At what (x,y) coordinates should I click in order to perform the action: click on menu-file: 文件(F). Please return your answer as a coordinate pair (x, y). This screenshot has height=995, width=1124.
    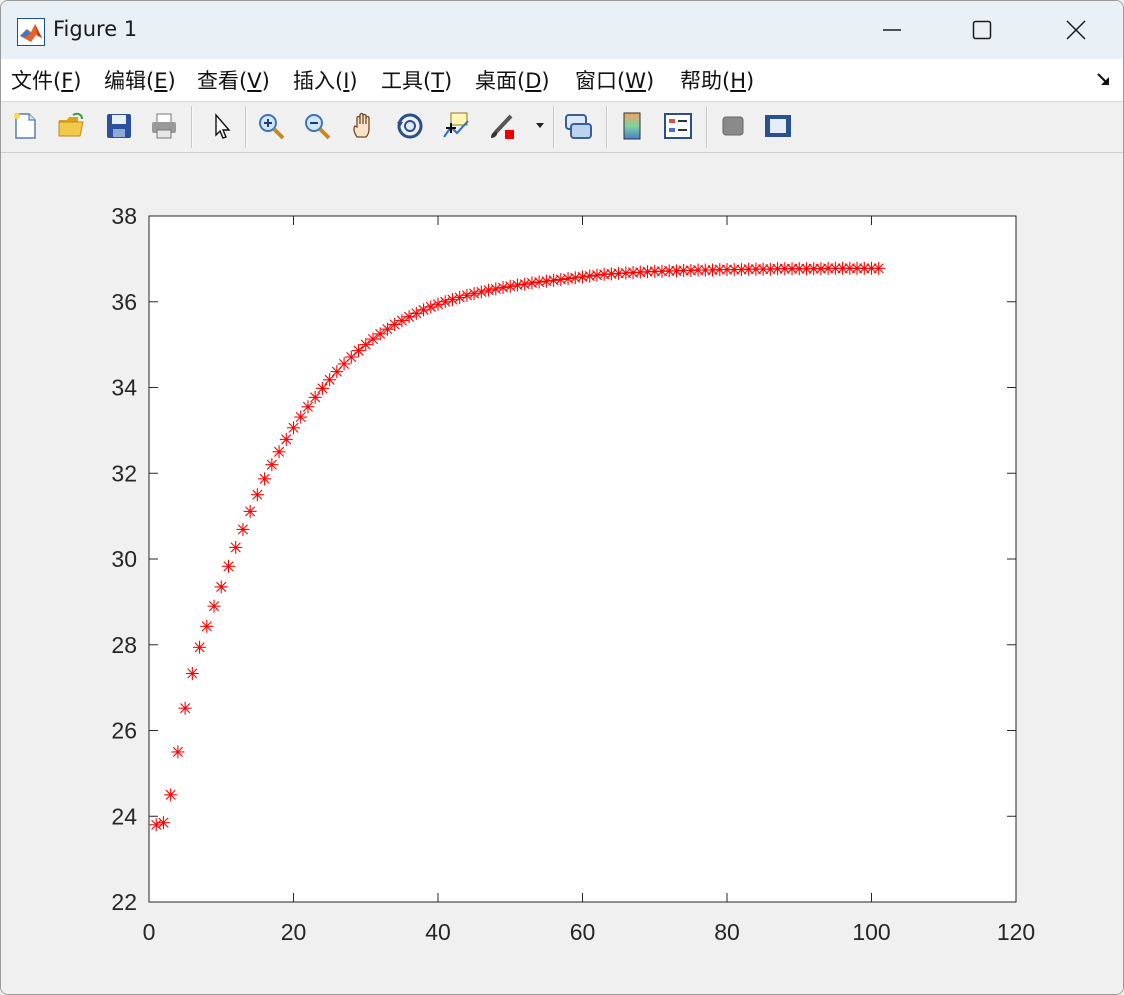
    Looking at the image, I should click on (46, 80).